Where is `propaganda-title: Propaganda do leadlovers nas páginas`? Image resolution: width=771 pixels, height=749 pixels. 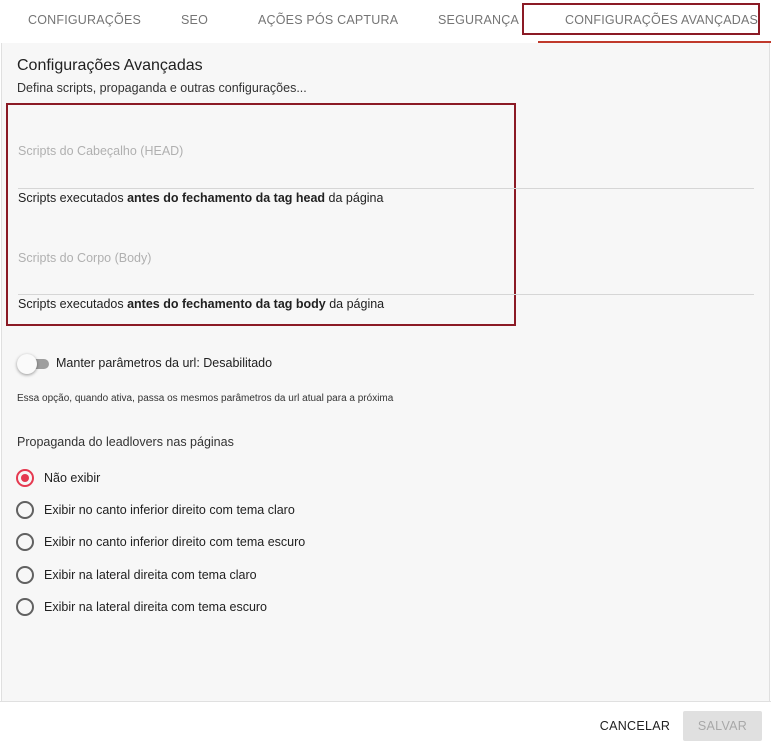
propaganda-title: Propaganda do leadlovers nas páginas is located at coordinates (125, 442).